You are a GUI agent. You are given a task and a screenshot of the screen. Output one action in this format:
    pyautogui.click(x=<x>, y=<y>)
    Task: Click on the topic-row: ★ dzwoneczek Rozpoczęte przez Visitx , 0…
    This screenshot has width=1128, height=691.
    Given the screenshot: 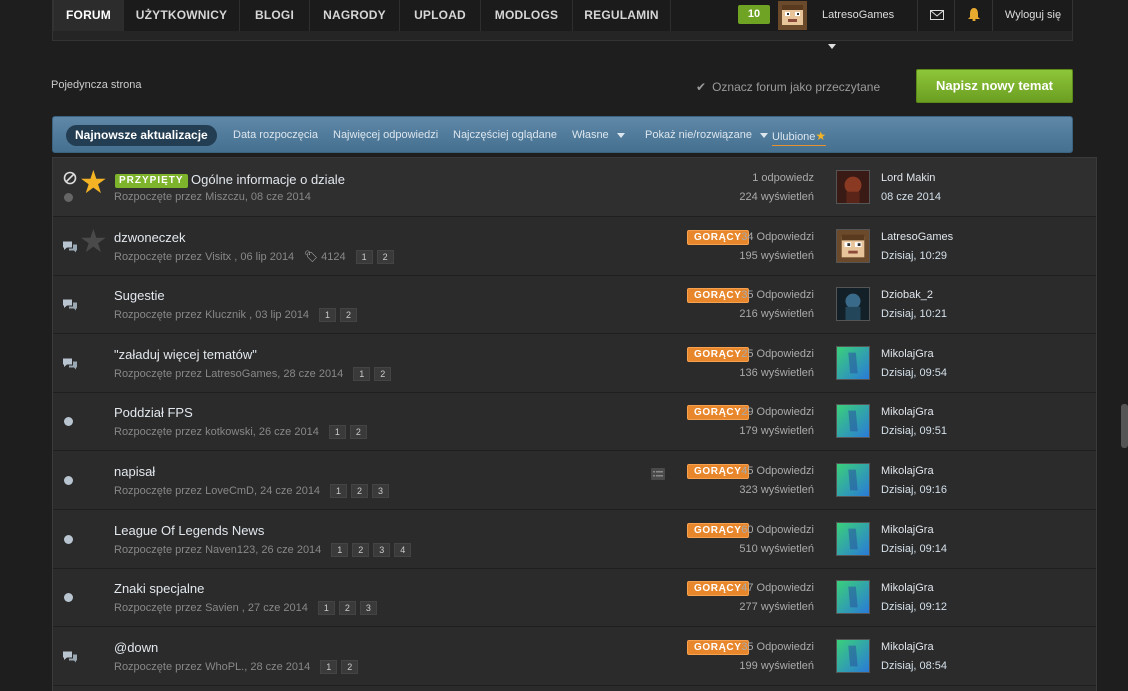 What is the action you would take?
    pyautogui.click(x=574, y=246)
    